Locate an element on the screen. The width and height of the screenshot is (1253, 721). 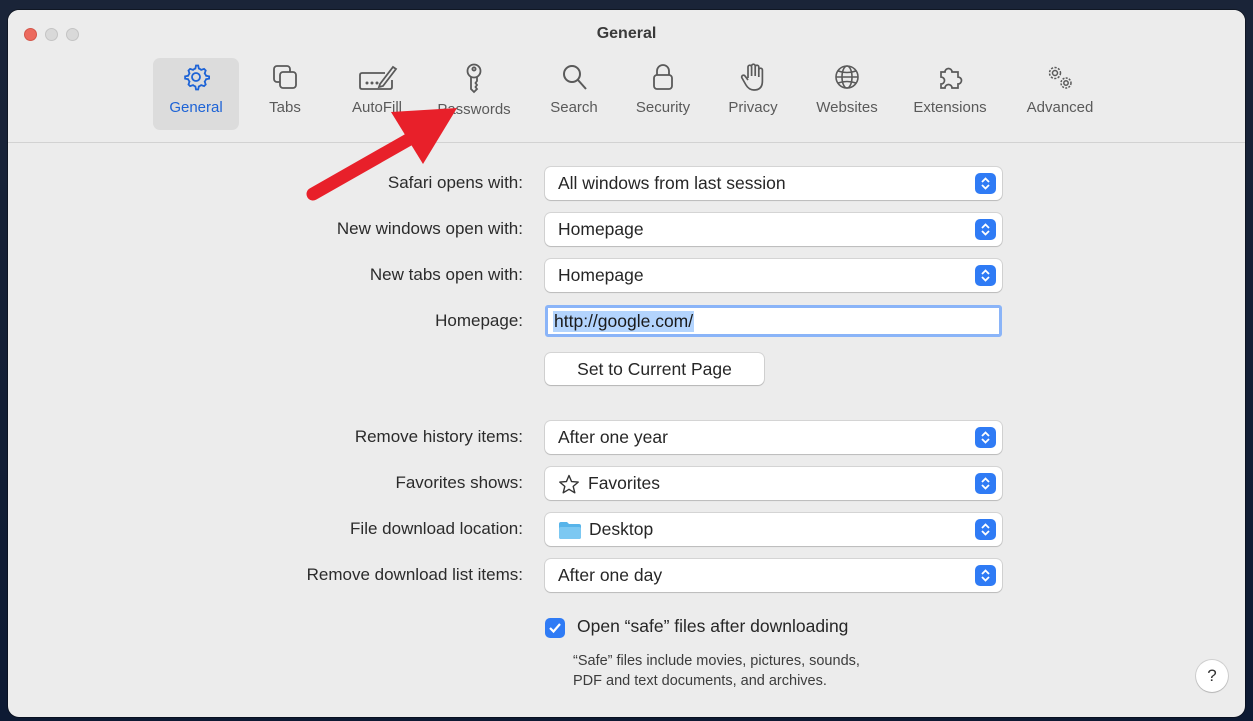
tab-general-label: General is located at coordinates (196, 107).